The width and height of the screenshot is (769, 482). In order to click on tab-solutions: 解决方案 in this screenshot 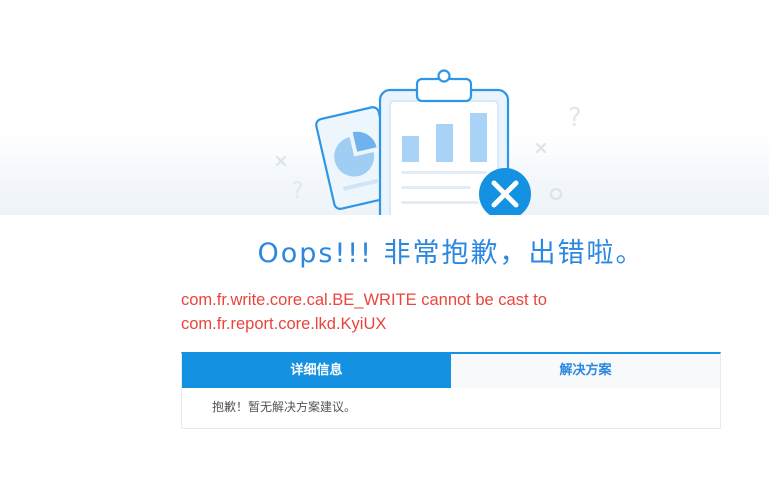, I will do `click(585, 371)`.